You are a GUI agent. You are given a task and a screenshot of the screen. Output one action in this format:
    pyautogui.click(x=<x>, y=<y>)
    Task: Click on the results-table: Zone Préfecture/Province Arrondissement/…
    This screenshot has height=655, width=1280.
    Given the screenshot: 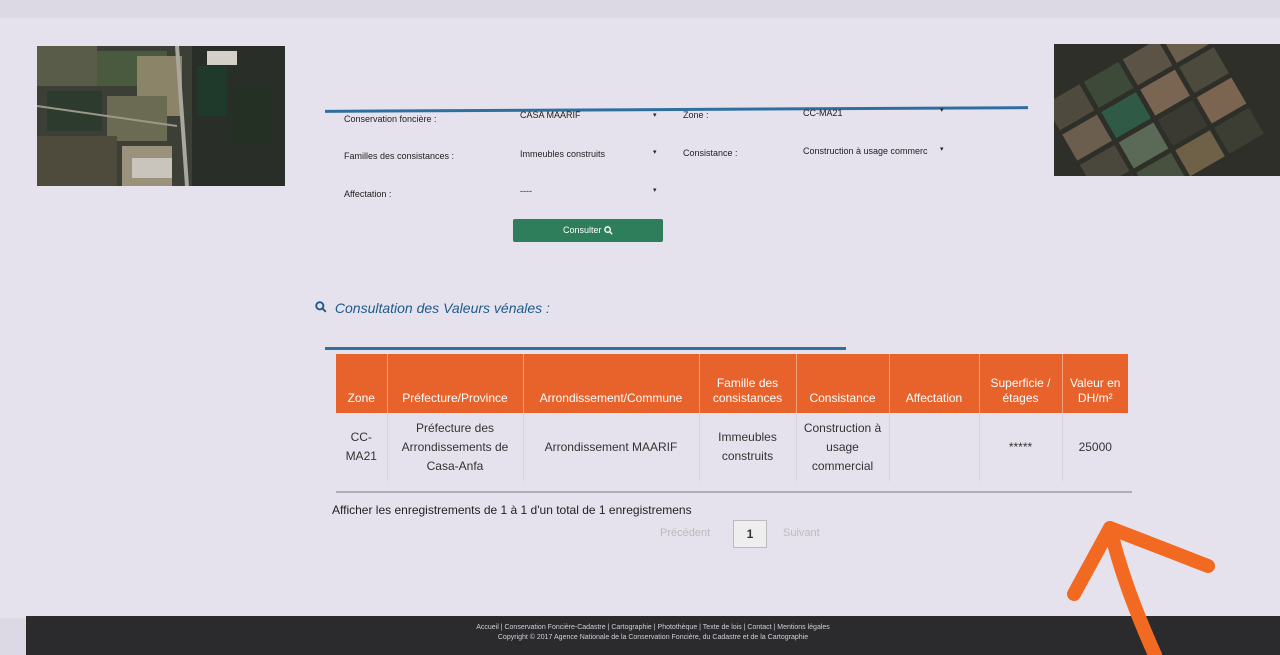 What is the action you would take?
    pyautogui.click(x=732, y=417)
    